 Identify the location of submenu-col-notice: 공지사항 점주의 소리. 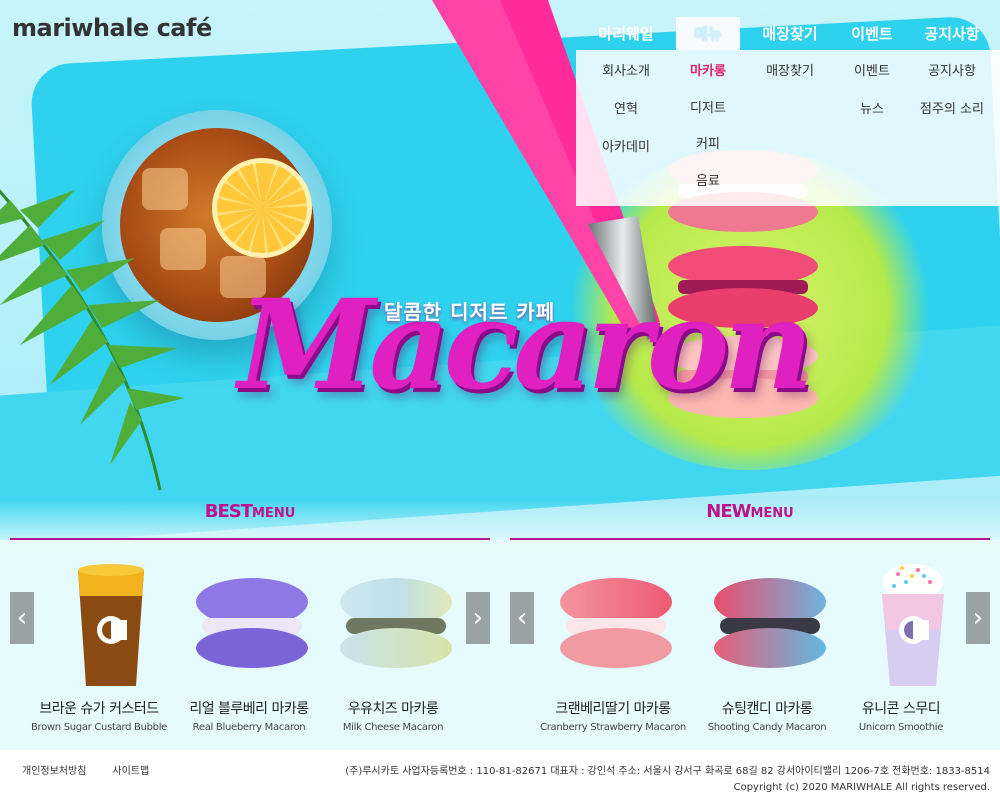
(952, 128).